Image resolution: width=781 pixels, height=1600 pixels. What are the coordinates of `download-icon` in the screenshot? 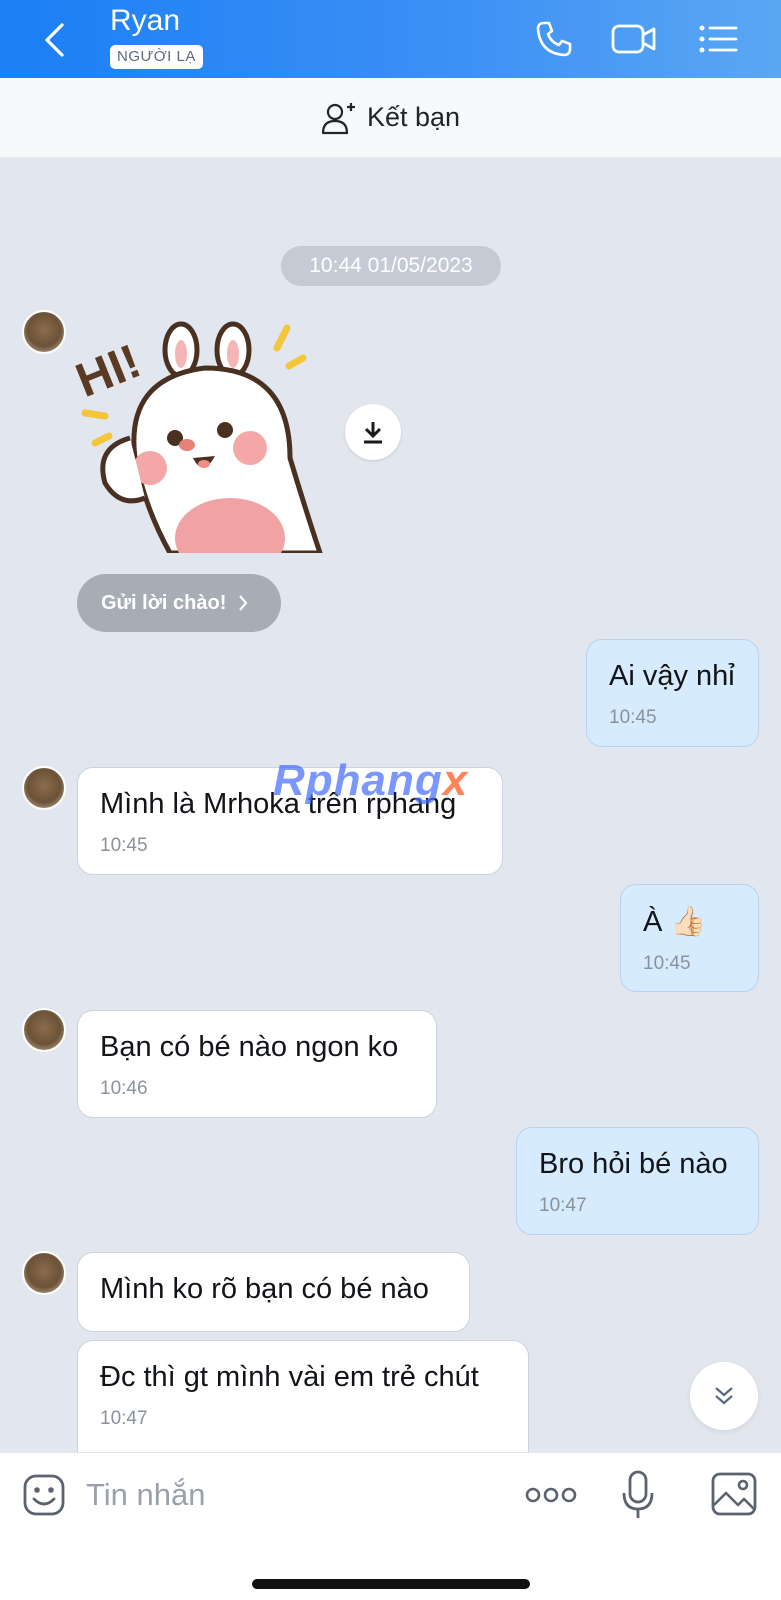 It's located at (373, 433).